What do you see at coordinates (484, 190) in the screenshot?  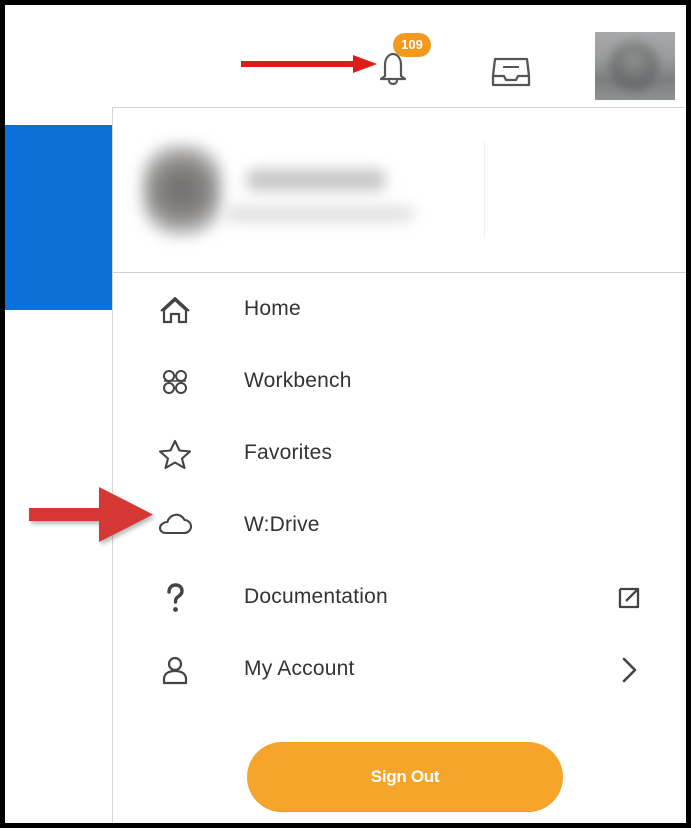 I see `profile-divider` at bounding box center [484, 190].